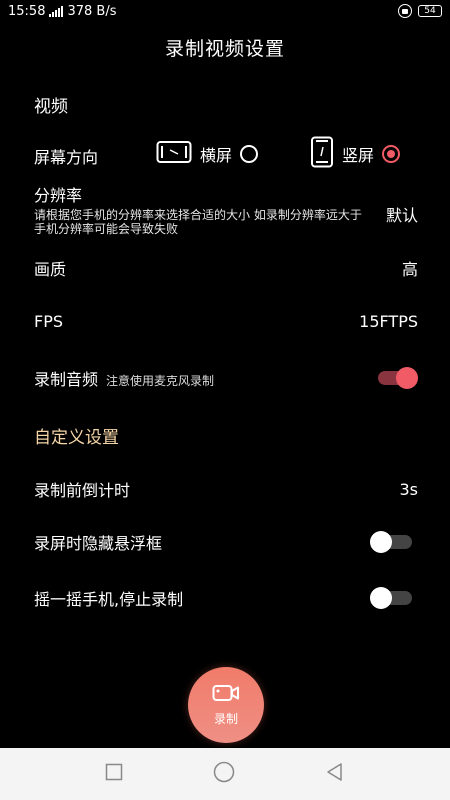 This screenshot has width=450, height=800. Describe the element at coordinates (216, 155) in the screenshot. I see `landscape-label: 横屏` at that location.